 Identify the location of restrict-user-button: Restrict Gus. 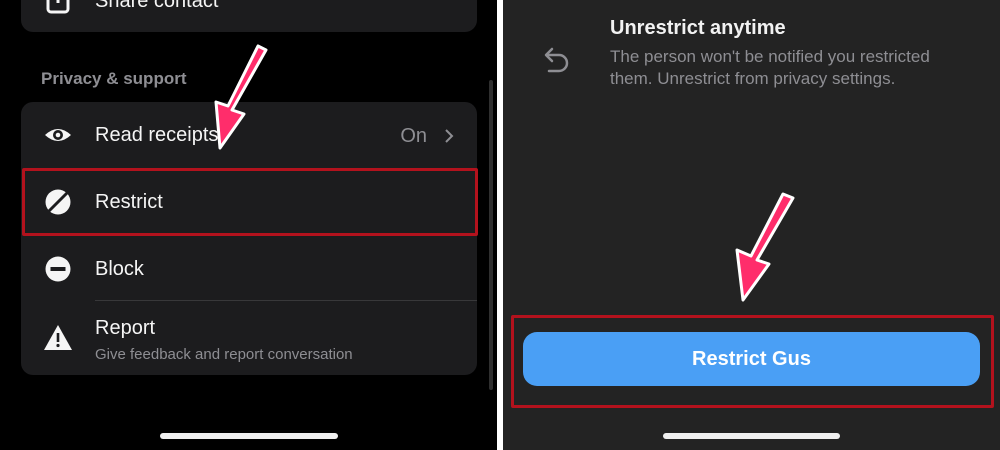
(751, 359).